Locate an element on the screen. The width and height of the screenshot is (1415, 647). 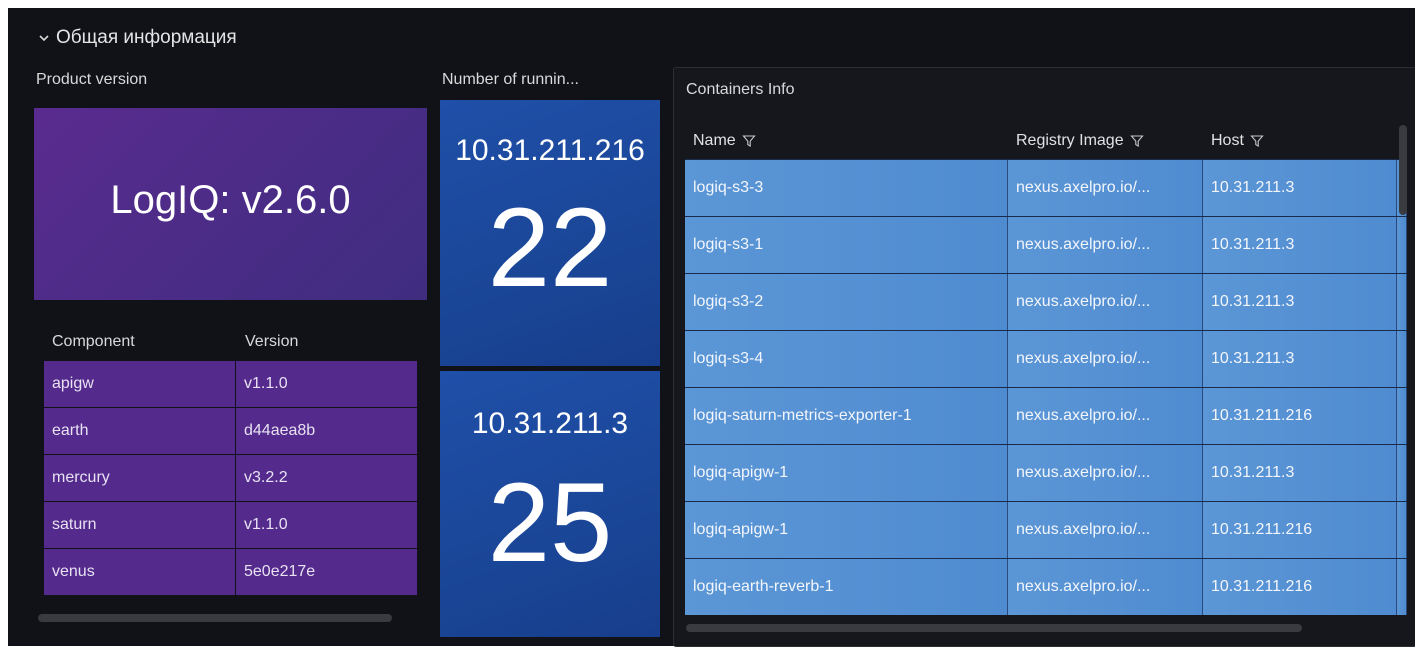
component-version-cell: d44aea8b is located at coordinates (326, 431).